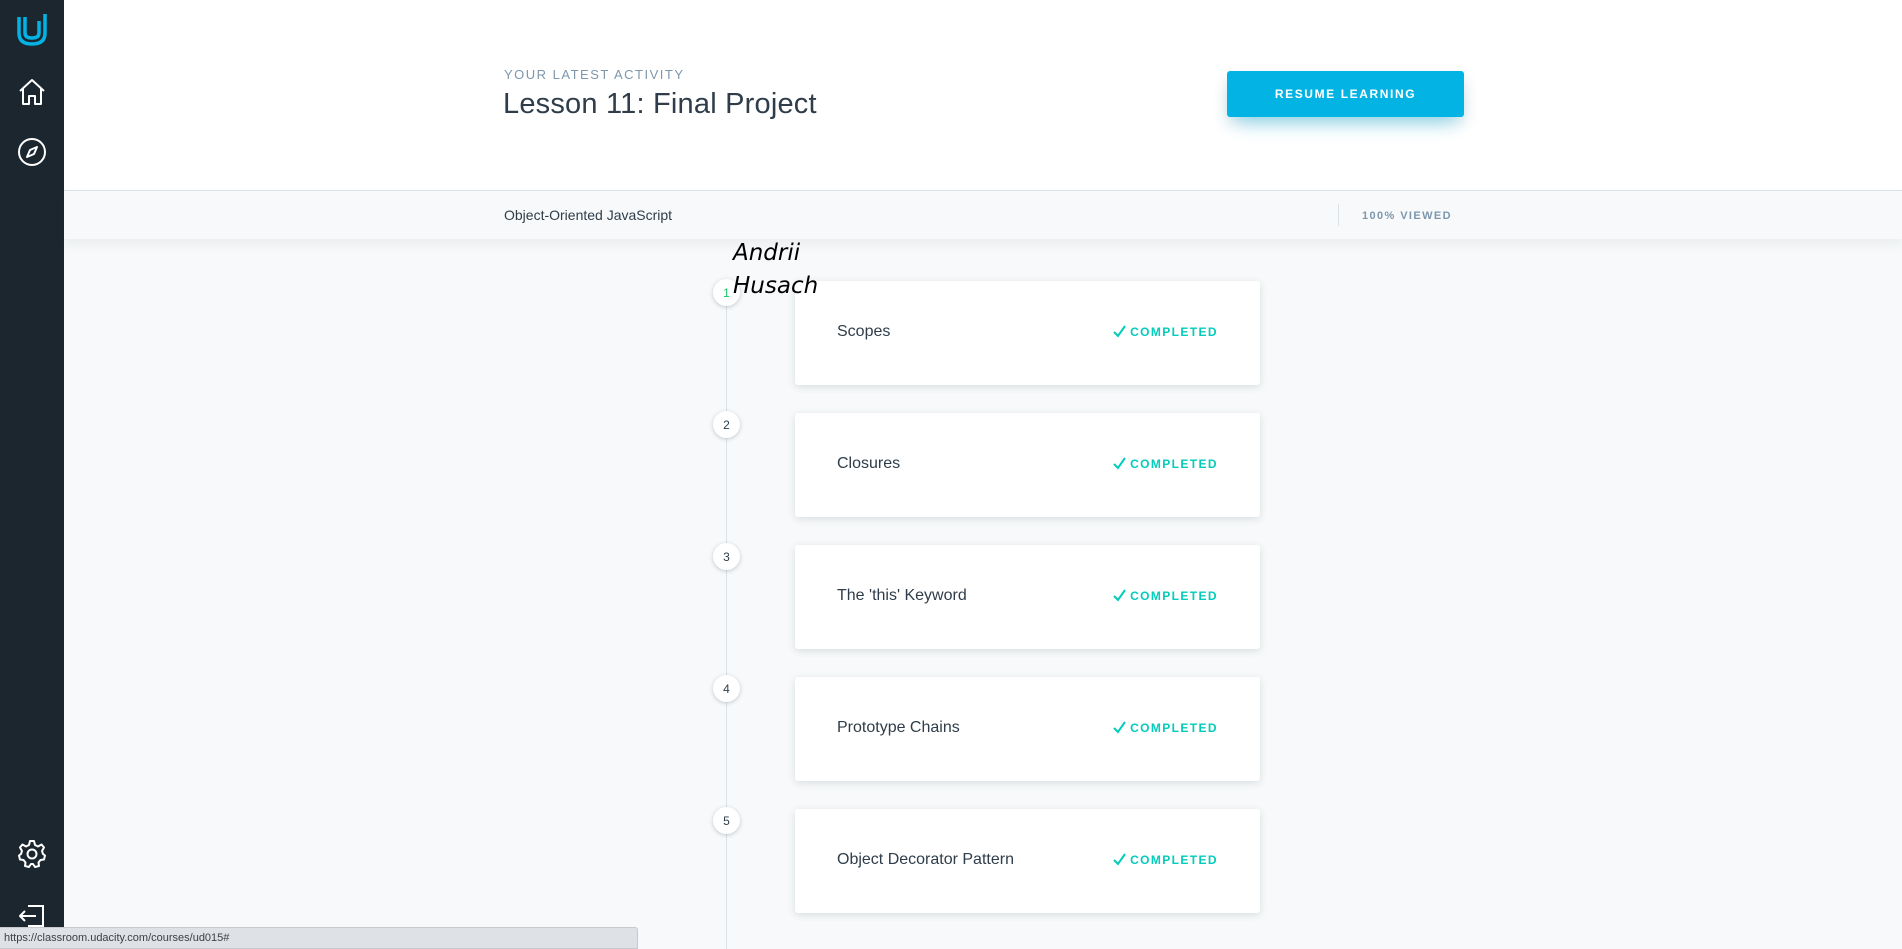  What do you see at coordinates (1345, 94) in the screenshot?
I see `resume-learning-button: RESUME LEARNING` at bounding box center [1345, 94].